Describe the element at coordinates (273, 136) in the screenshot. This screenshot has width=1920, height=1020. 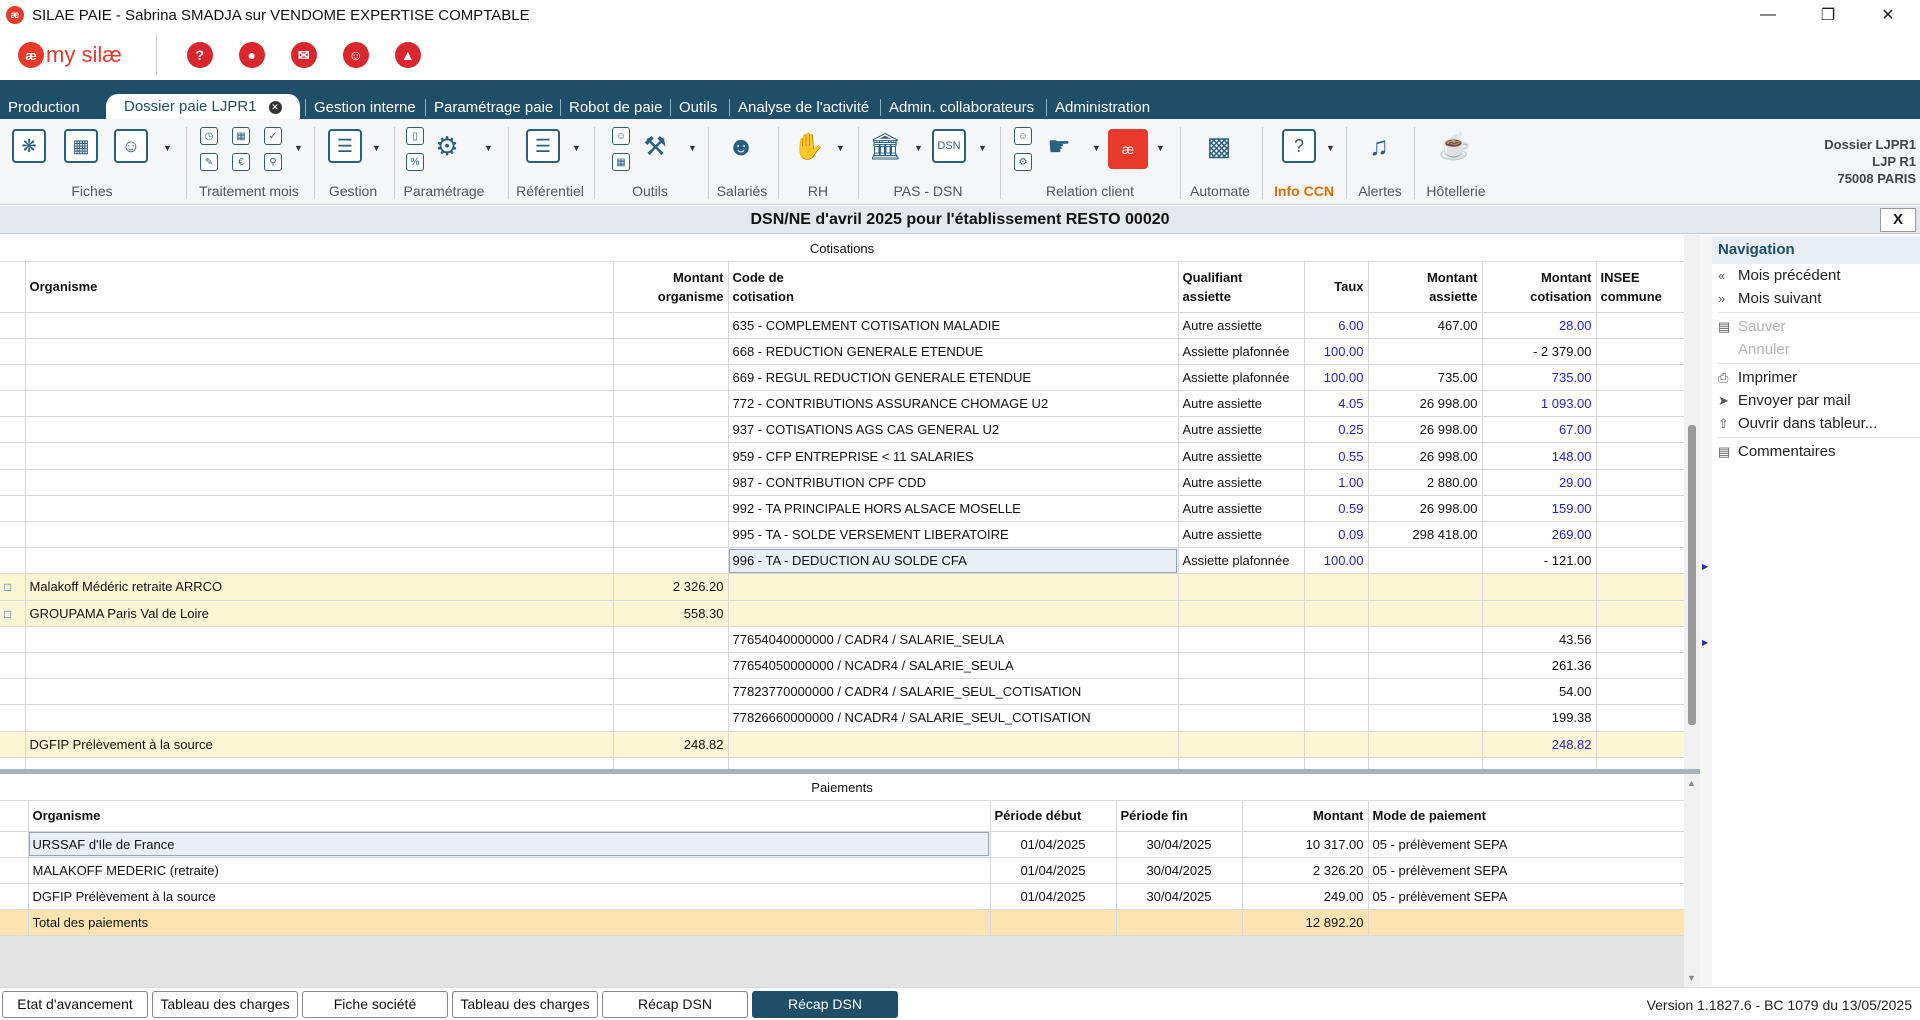
I see `calendar-check-icon: ✓` at that location.